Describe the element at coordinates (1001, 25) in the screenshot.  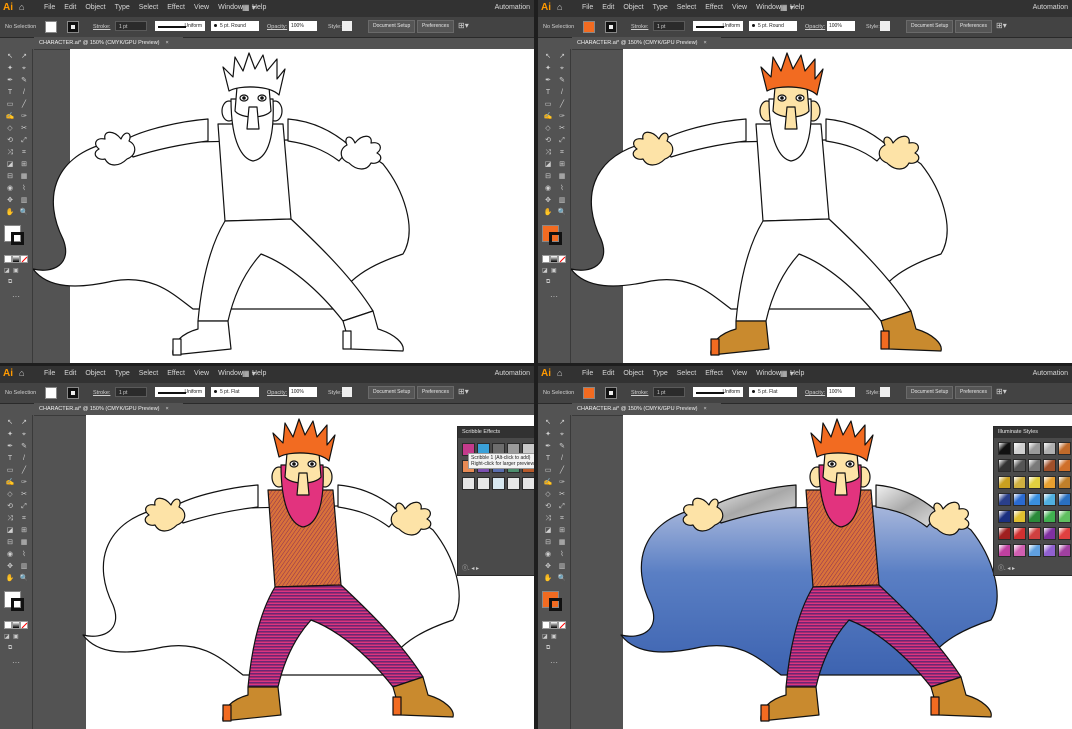
I see `arrange-icon: ⊞▾` at that location.